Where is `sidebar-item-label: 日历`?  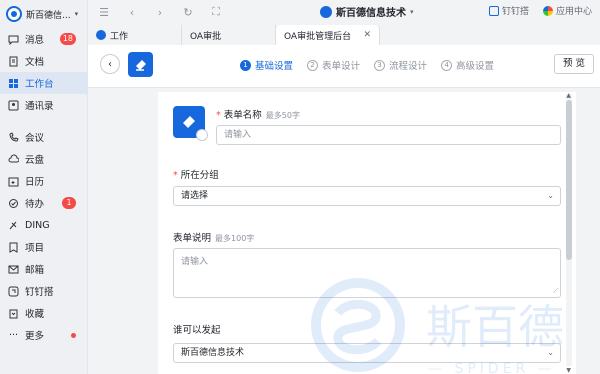 sidebar-item-label: 日历 is located at coordinates (35, 182).